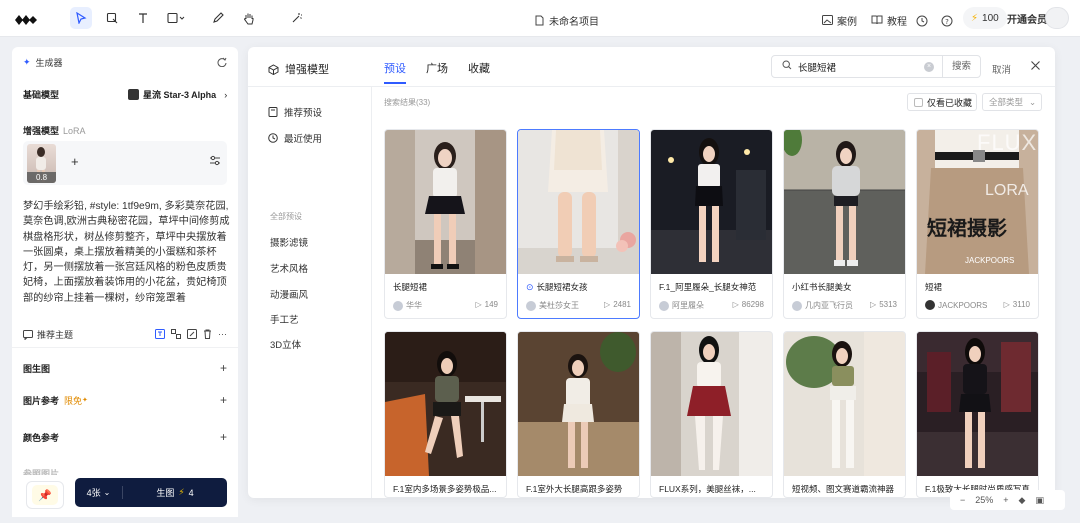 Image resolution: width=1080 pixels, height=523 pixels. I want to click on lora-card-selected: ⊙ 长腿短裙女孩 美杜莎女王 ▷ 2481, so click(578, 224).